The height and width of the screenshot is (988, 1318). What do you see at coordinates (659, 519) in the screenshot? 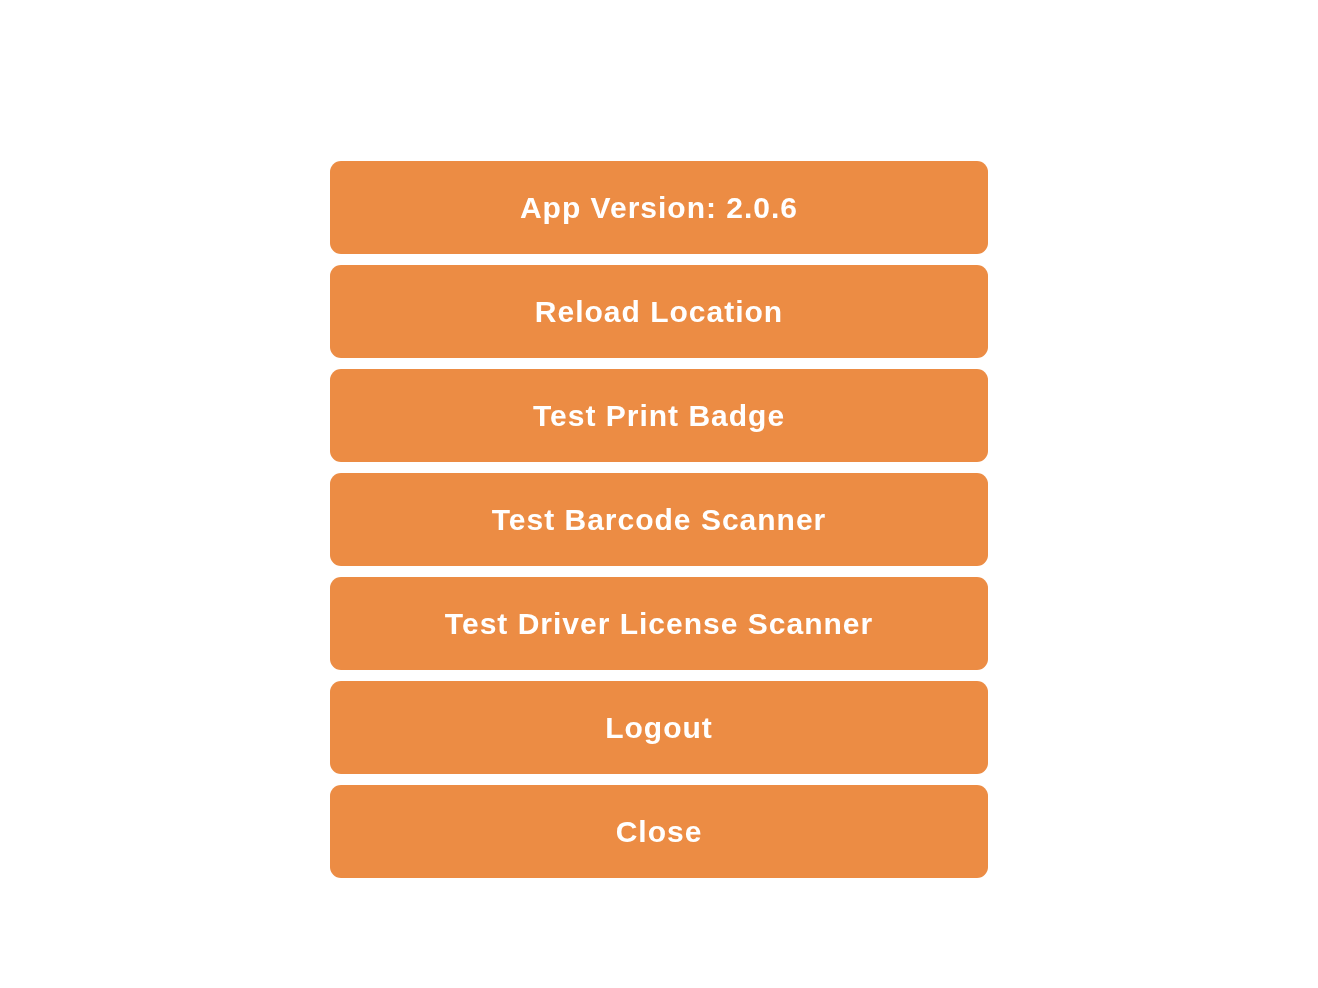
I see `menu-button: Test Barcode Scanner` at bounding box center [659, 519].